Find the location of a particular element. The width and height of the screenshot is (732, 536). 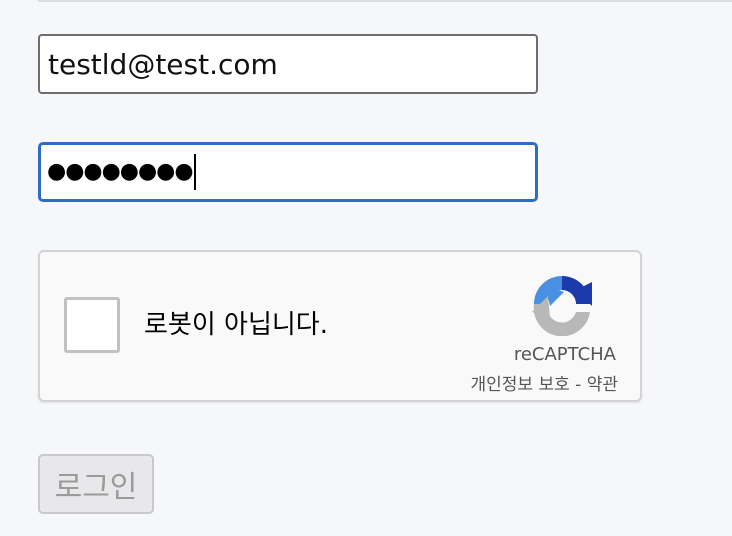

email-input is located at coordinates (288, 64).